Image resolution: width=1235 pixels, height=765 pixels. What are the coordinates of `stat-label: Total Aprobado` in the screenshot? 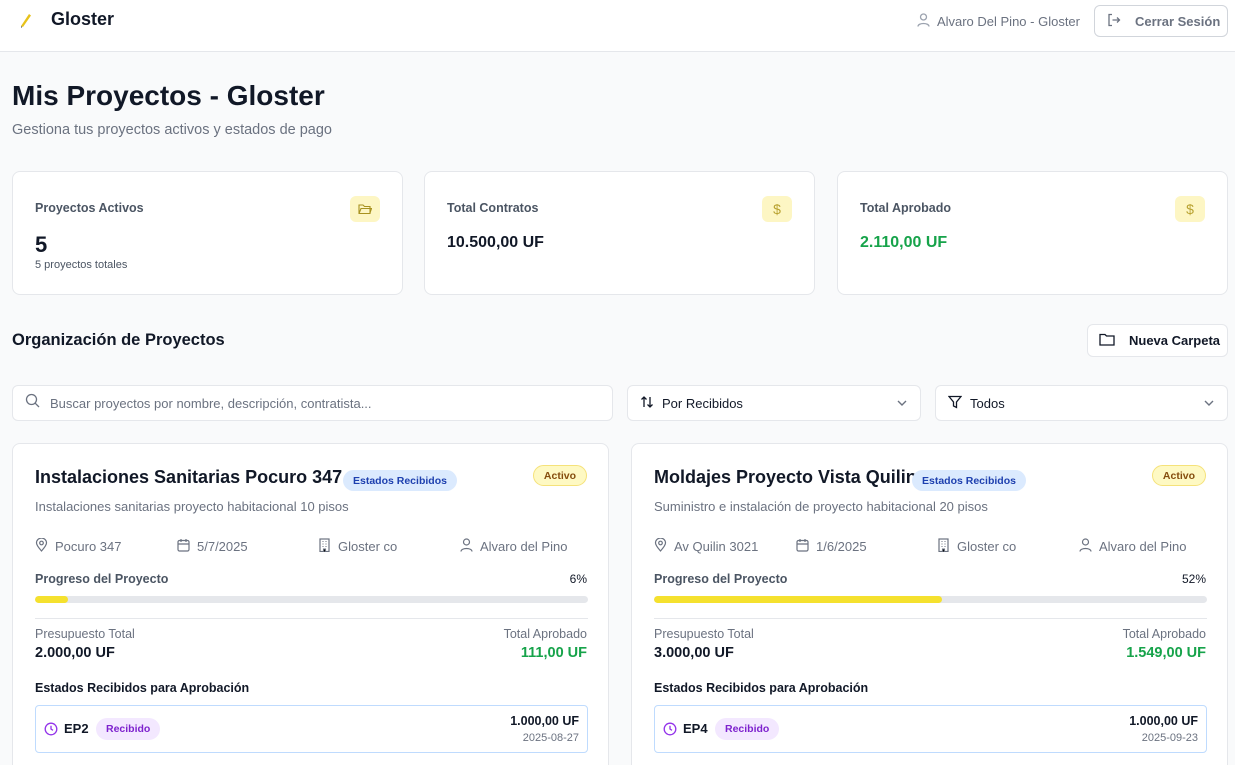 It's located at (905, 208).